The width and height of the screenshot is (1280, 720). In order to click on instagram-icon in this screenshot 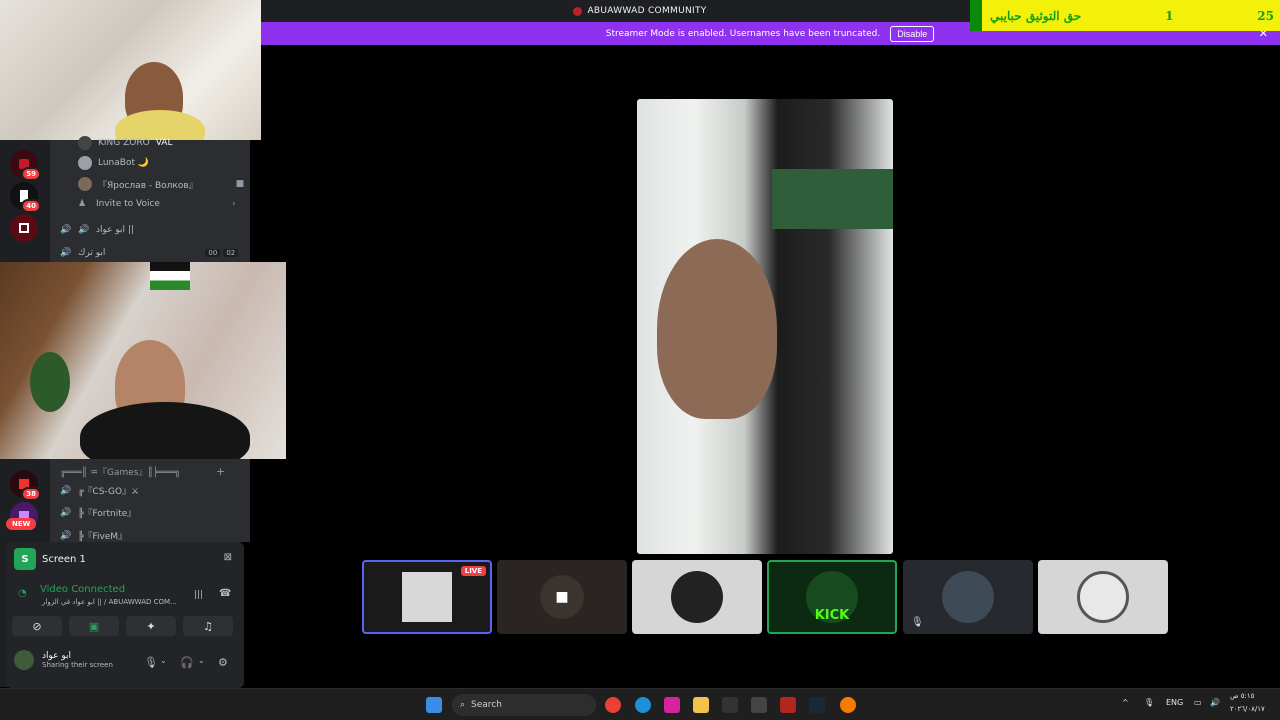, I will do `click(672, 705)`.